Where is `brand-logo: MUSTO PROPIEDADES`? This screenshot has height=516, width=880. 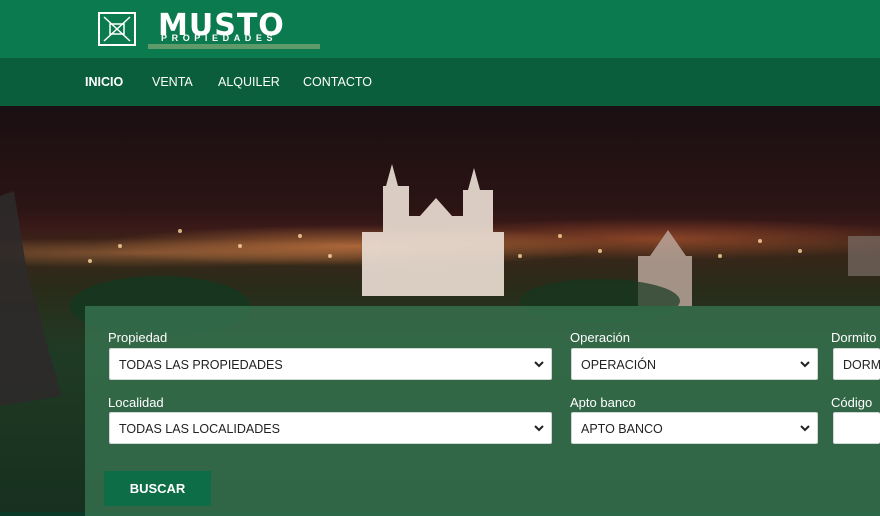 brand-logo: MUSTO PROPIEDADES is located at coordinates (218, 30).